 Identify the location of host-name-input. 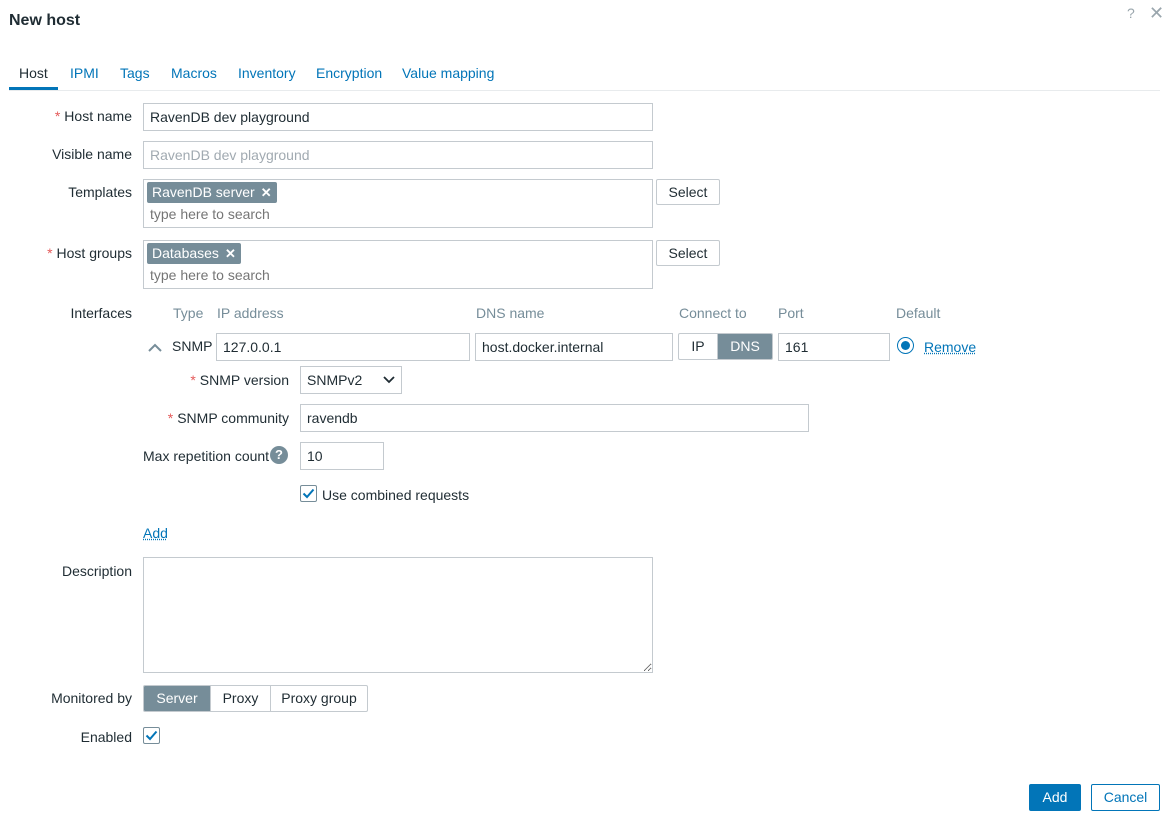
(398, 117).